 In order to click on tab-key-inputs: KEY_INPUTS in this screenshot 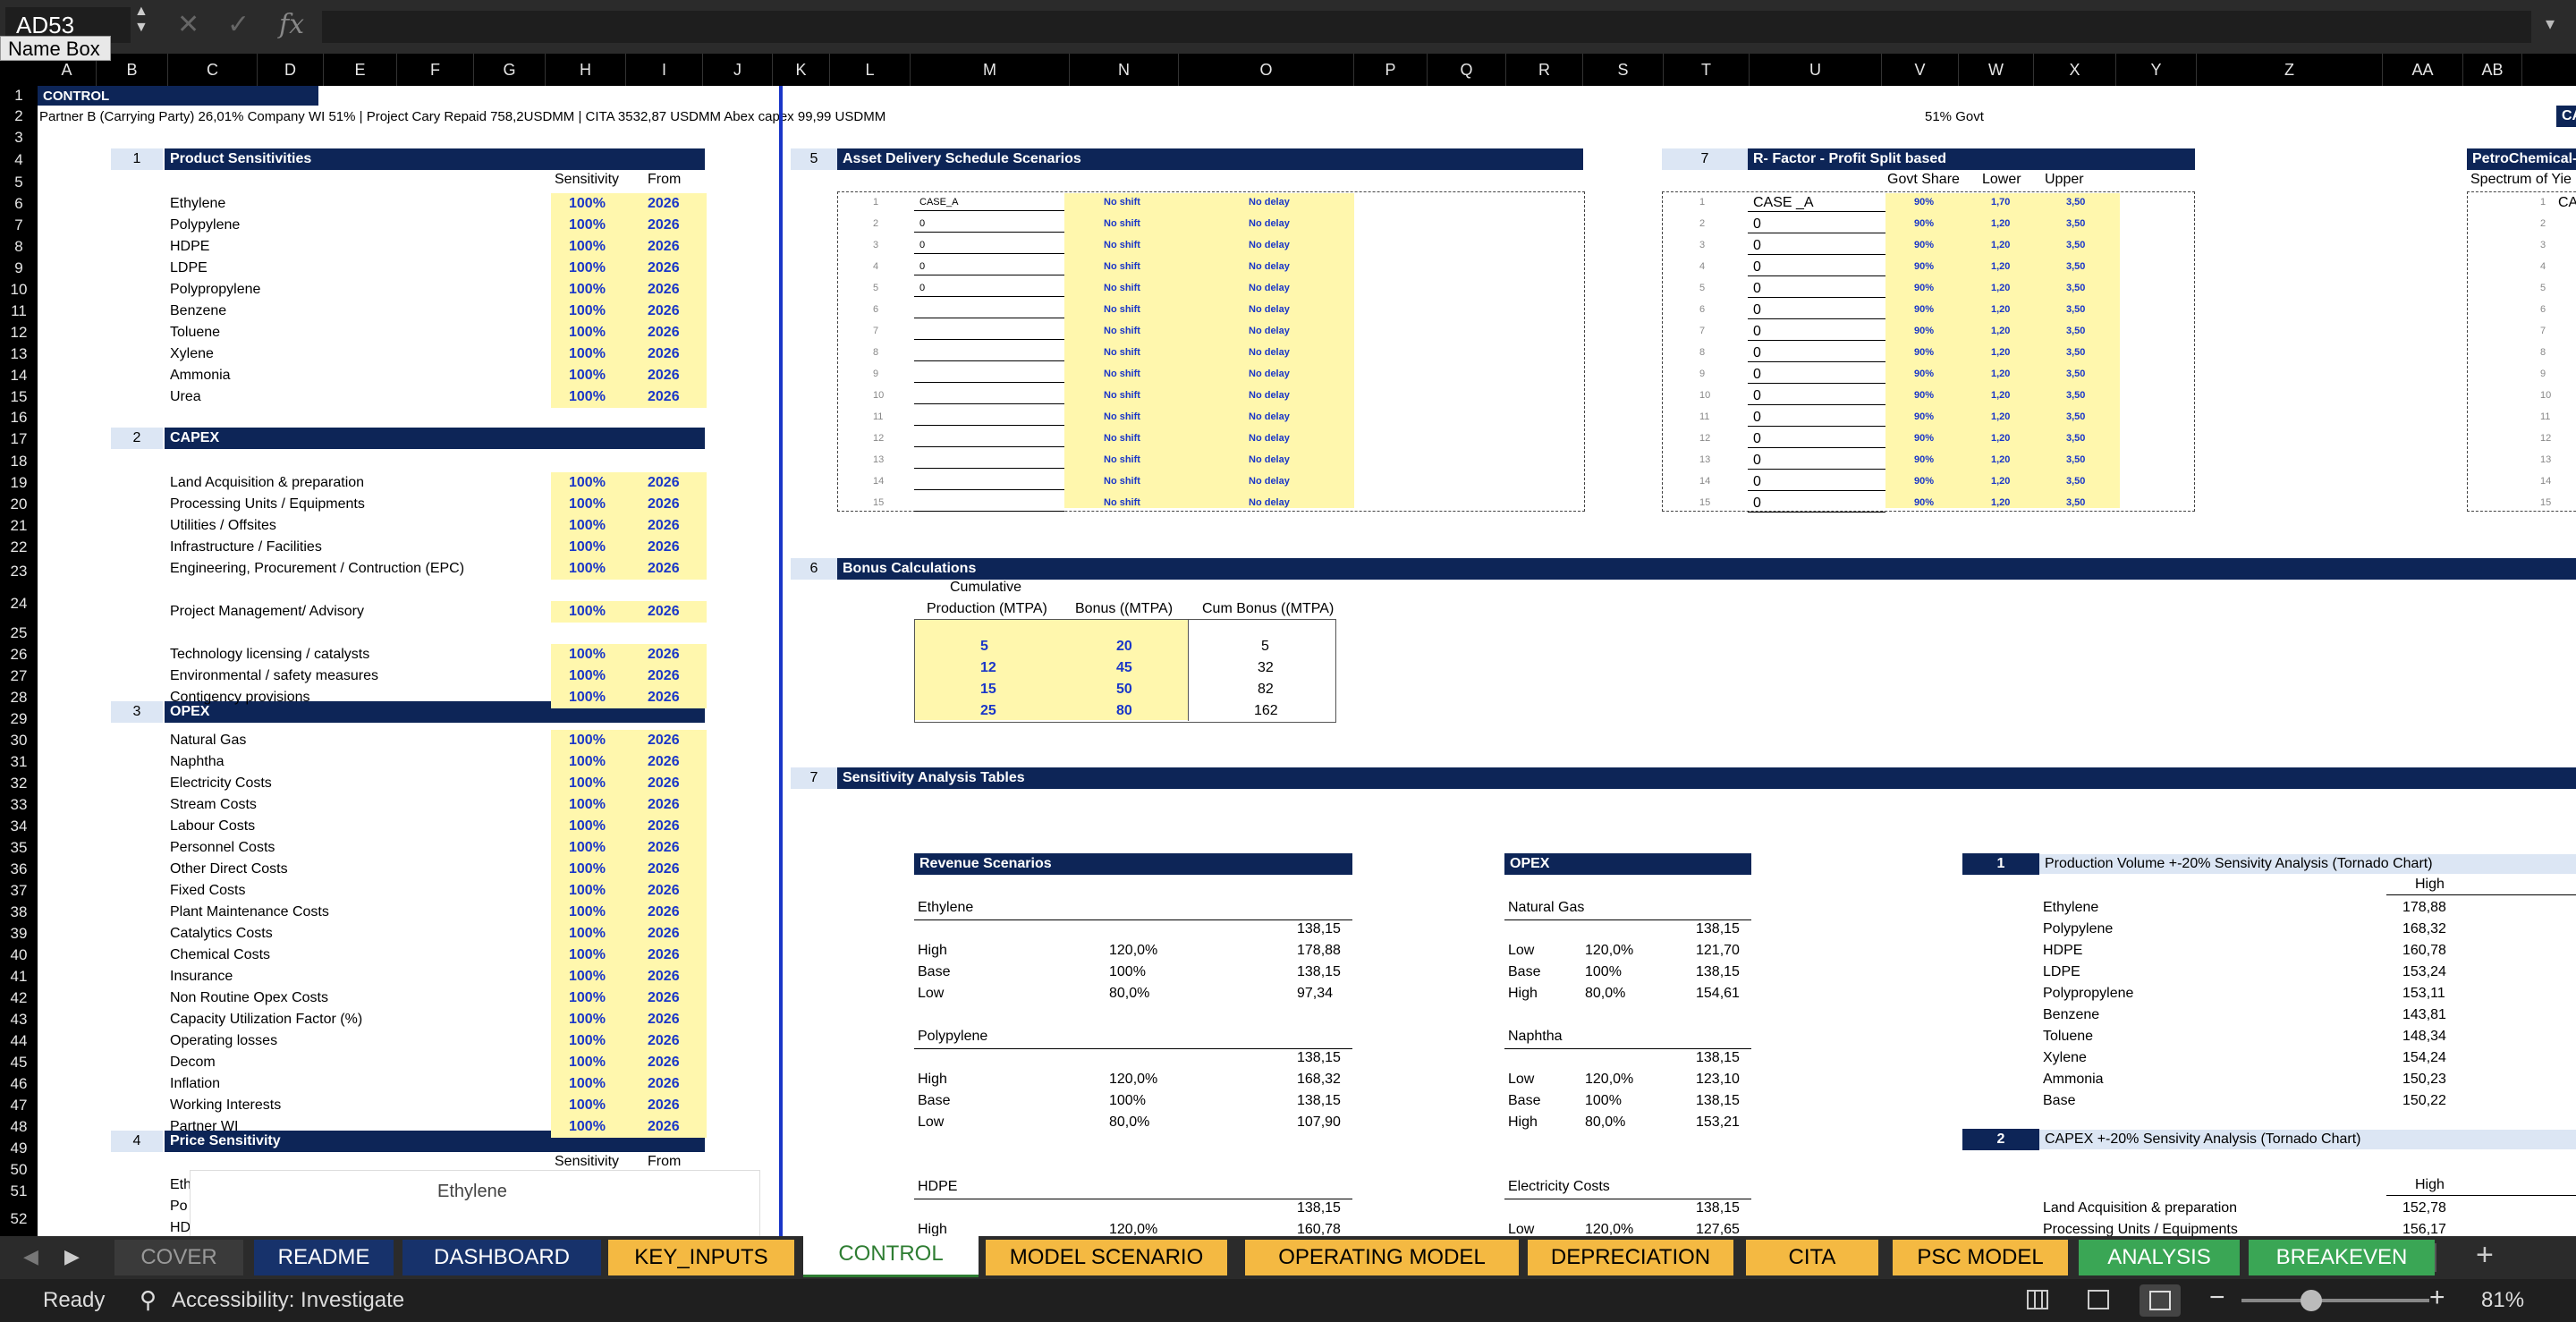, I will do `click(701, 1257)`.